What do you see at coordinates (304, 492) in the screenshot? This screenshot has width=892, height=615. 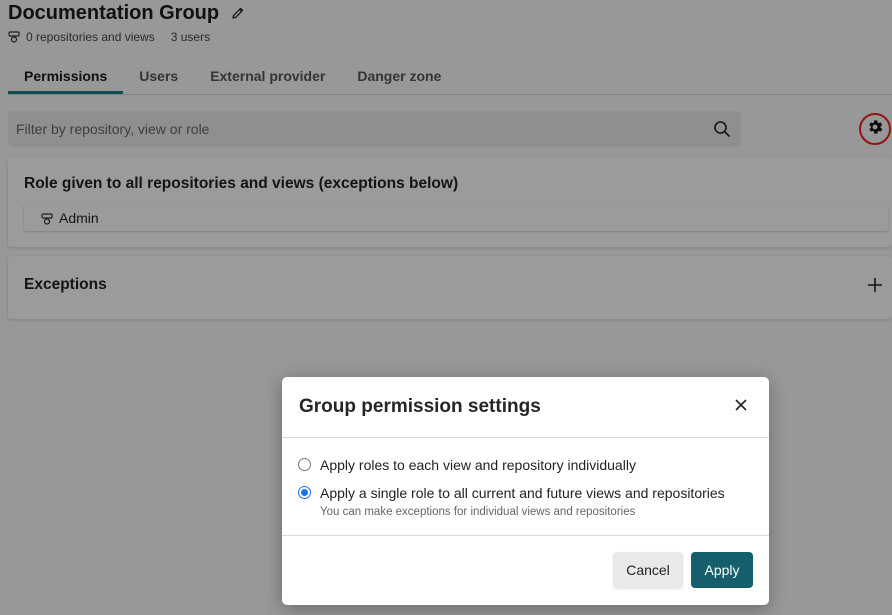 I see `radio-single-role` at bounding box center [304, 492].